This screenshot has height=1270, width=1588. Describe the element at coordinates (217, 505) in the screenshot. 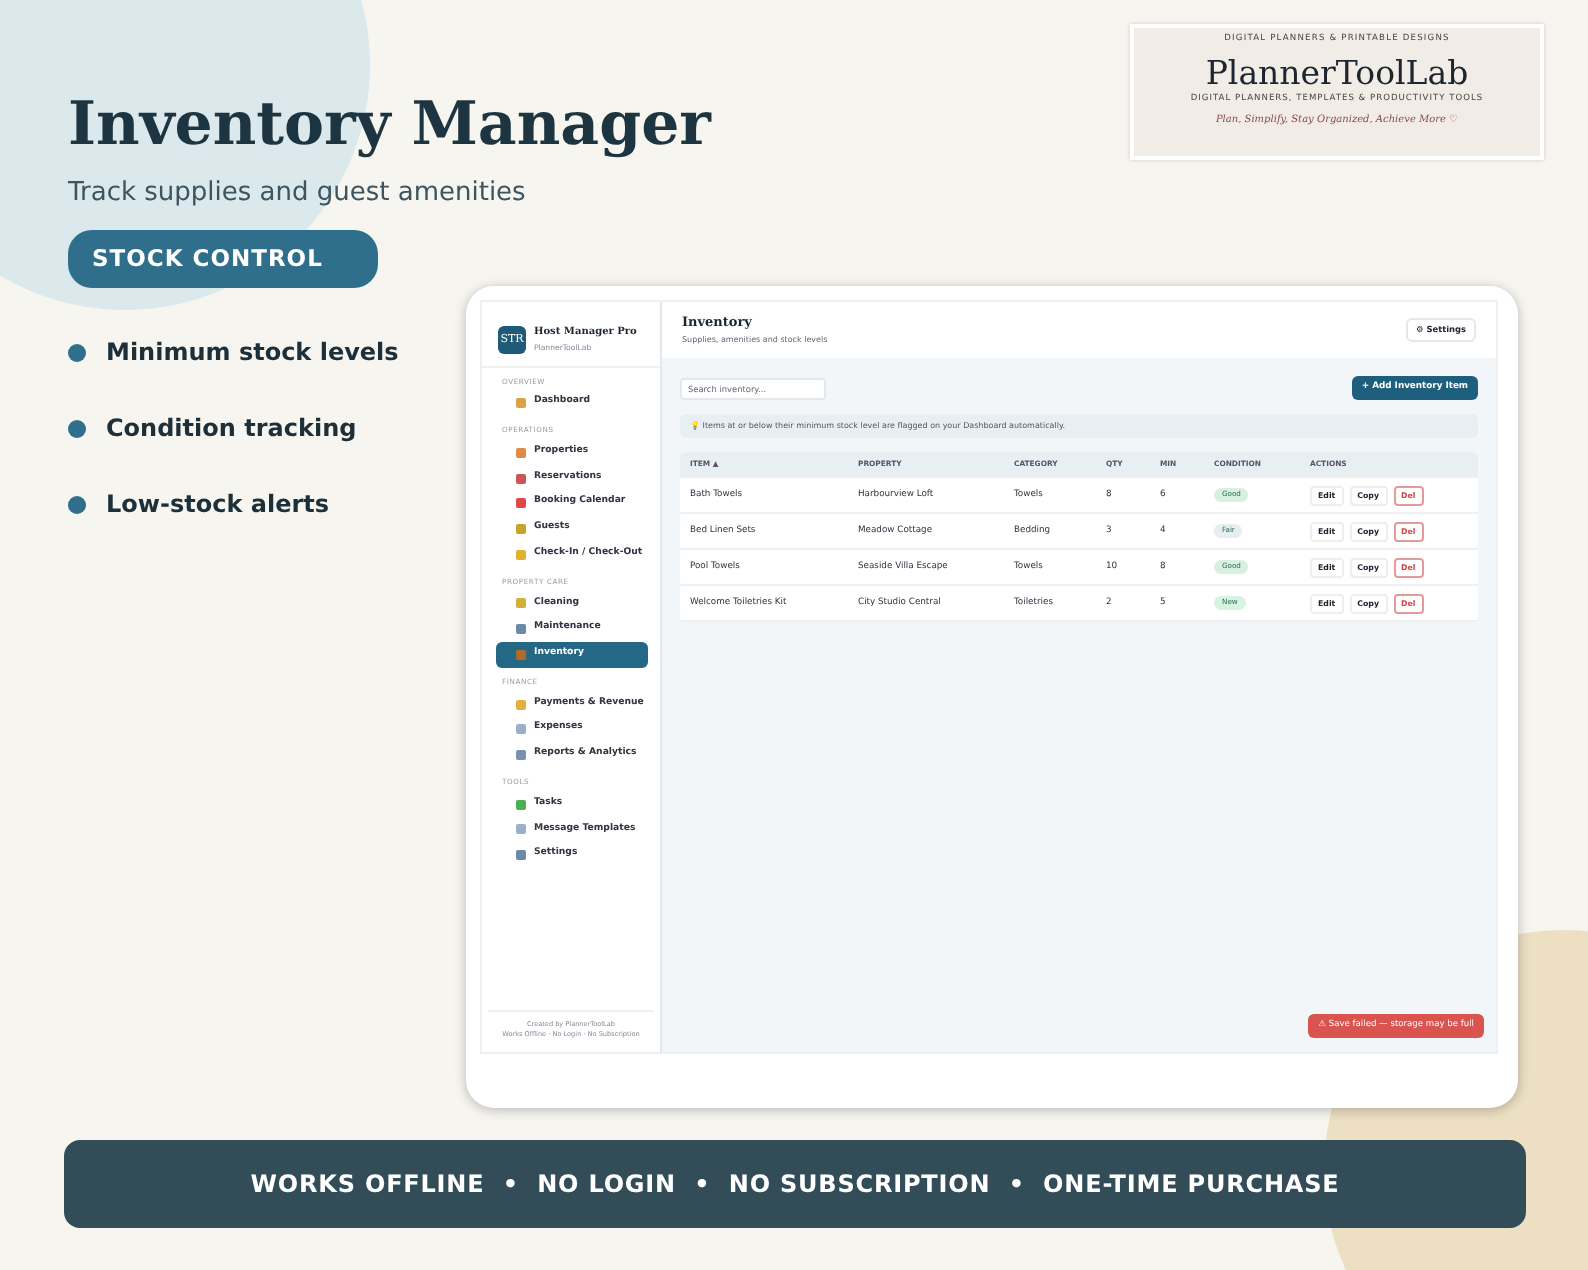

I see `feature-text: Low-stock alerts` at that location.